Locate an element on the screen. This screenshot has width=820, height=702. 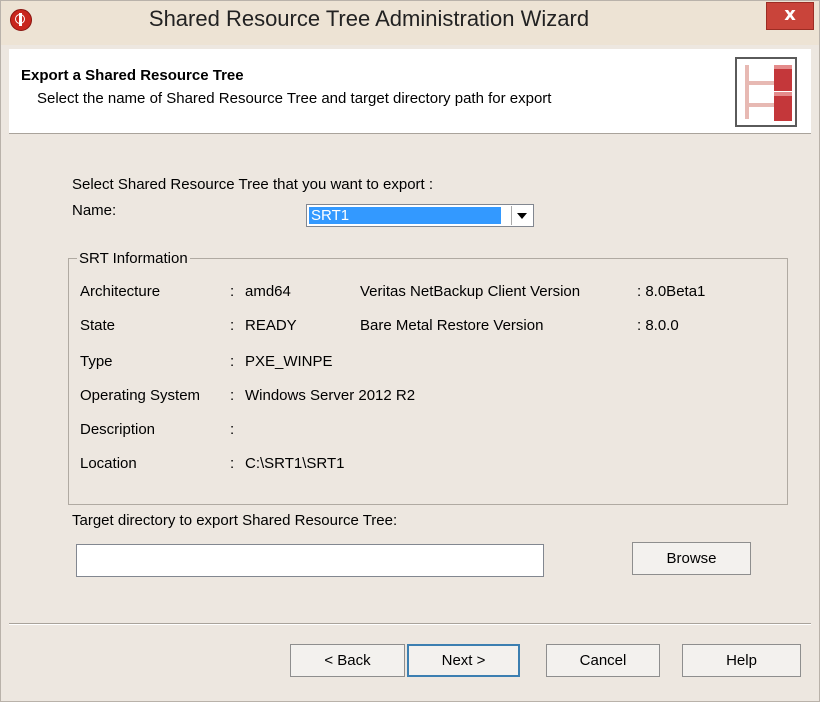
page-title: Export a Shared Resource Tree is located at coordinates (132, 75).